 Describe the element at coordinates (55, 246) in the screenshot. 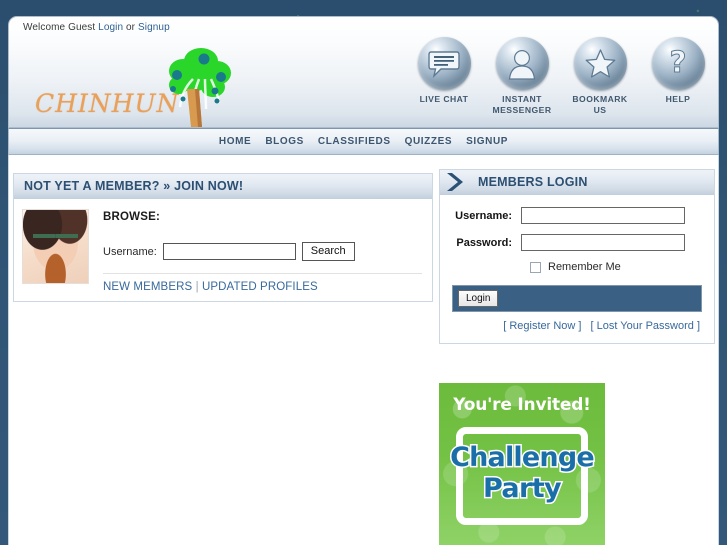

I see `member-photo` at that location.